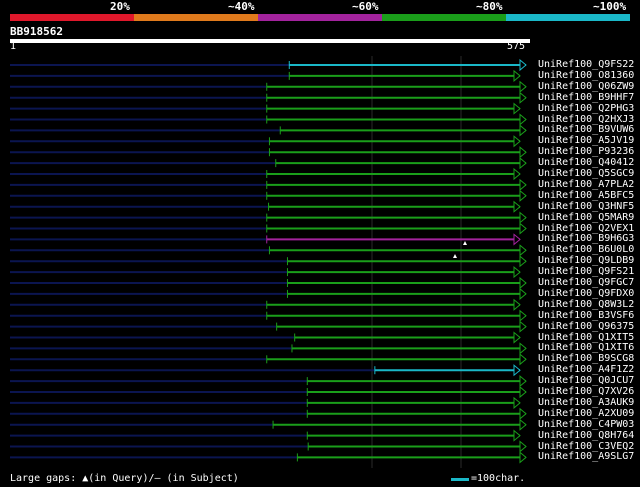  Describe the element at coordinates (586, 75) in the screenshot. I see `hit-label: UniRef100_O81360` at that location.